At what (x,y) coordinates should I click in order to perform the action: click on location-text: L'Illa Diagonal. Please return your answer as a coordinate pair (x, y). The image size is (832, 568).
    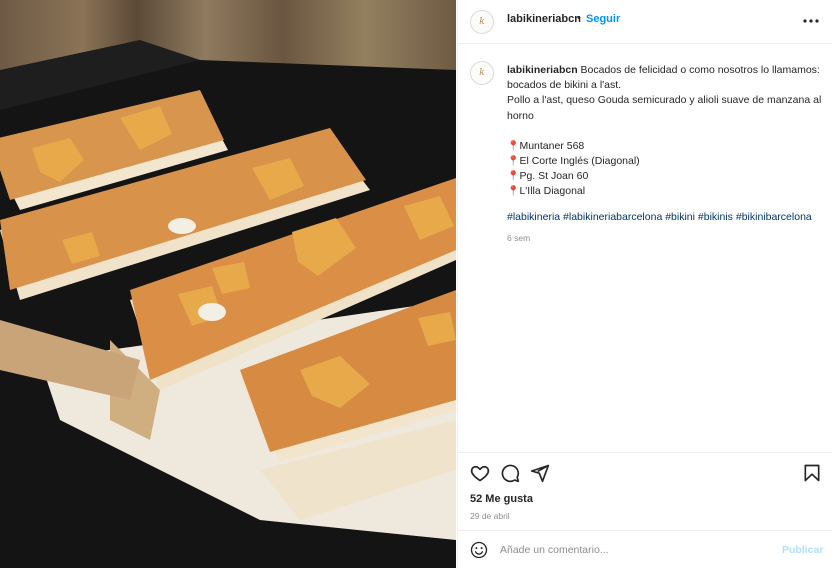
    Looking at the image, I should click on (552, 191).